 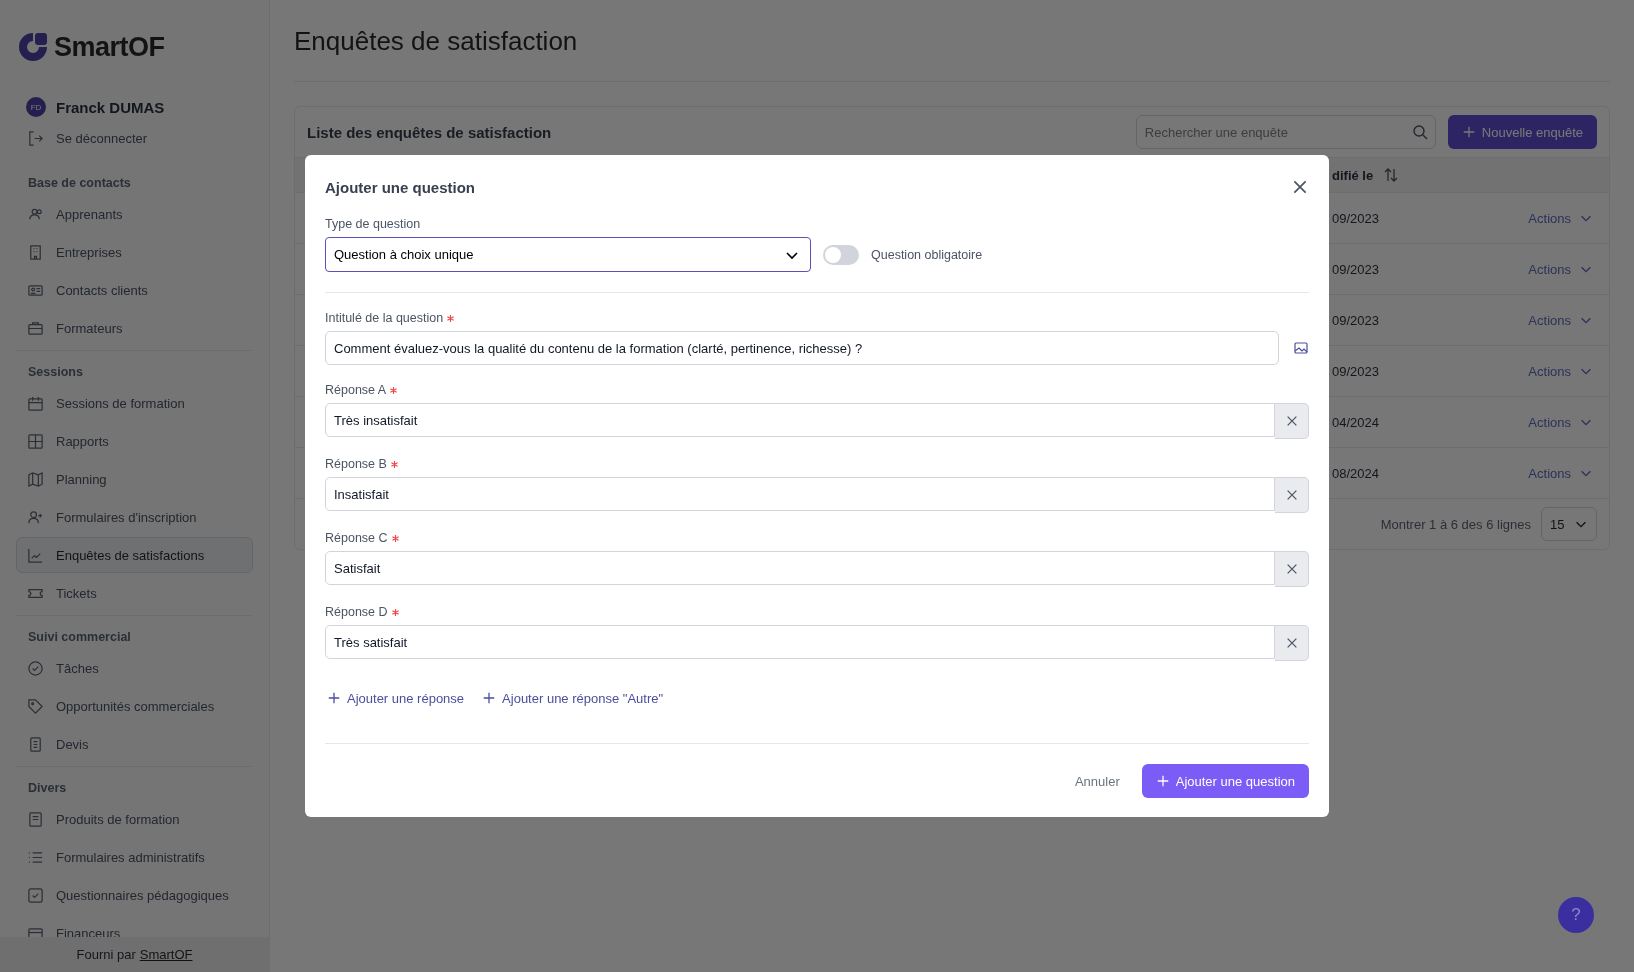 I want to click on question-type-select: Question à choix unique, so click(x=568, y=254).